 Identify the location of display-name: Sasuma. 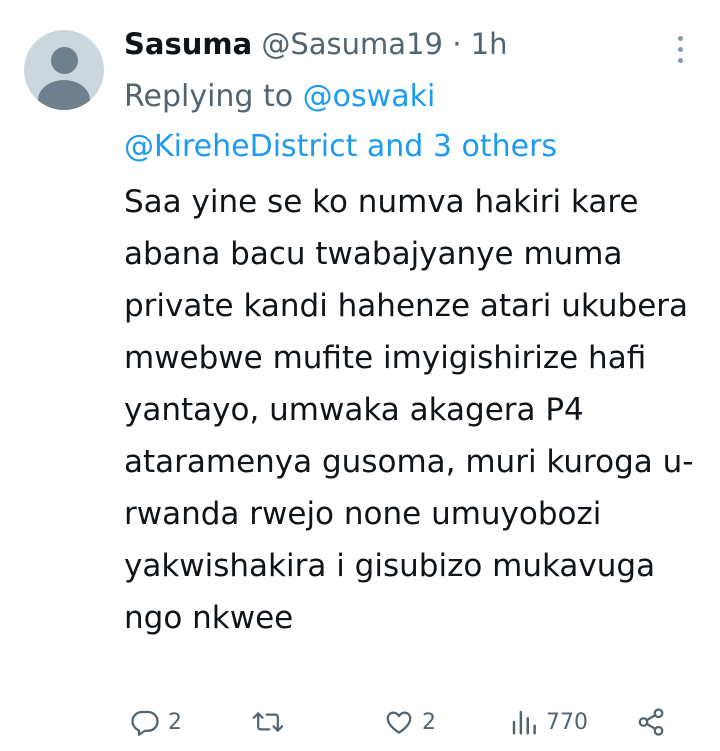
(188, 44).